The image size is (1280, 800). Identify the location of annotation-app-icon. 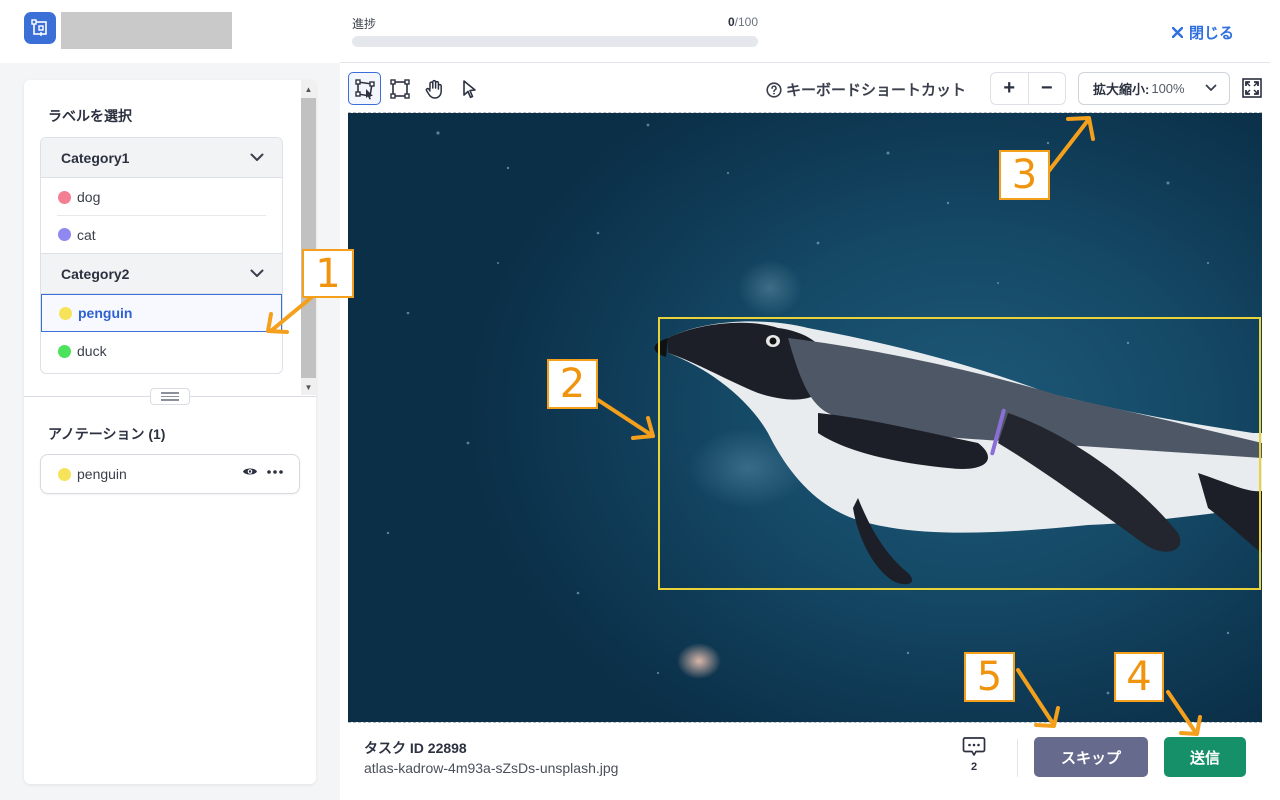
(39, 27).